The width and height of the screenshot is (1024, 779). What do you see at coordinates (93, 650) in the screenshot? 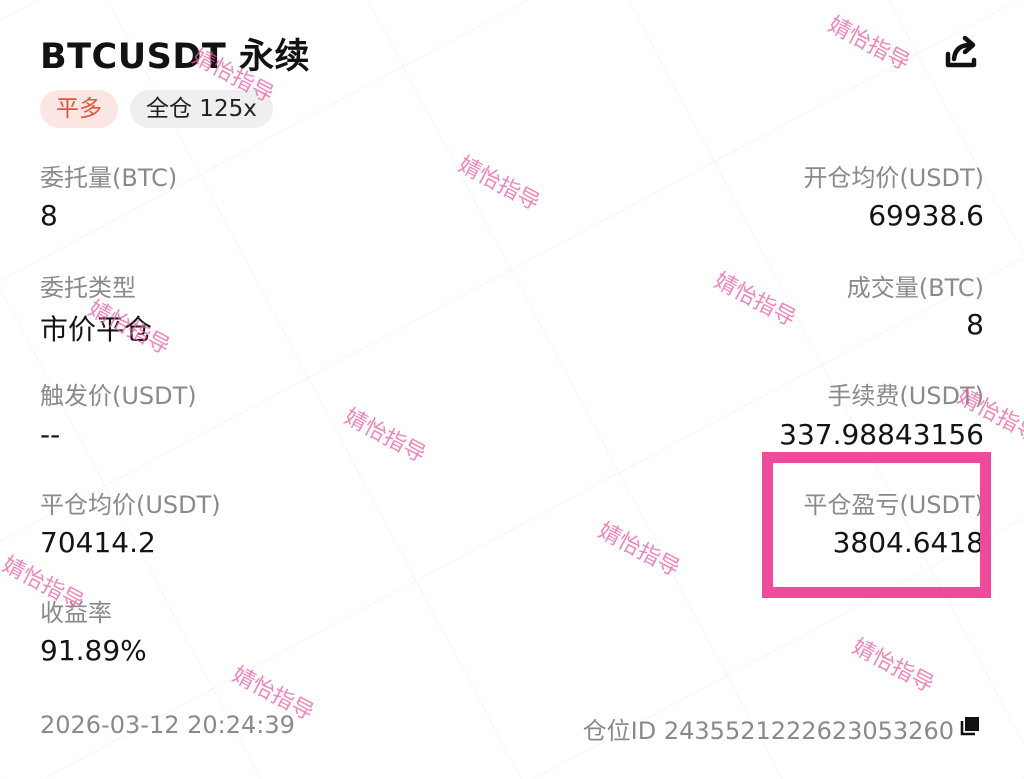
I see `roi-value: 91.89%` at bounding box center [93, 650].